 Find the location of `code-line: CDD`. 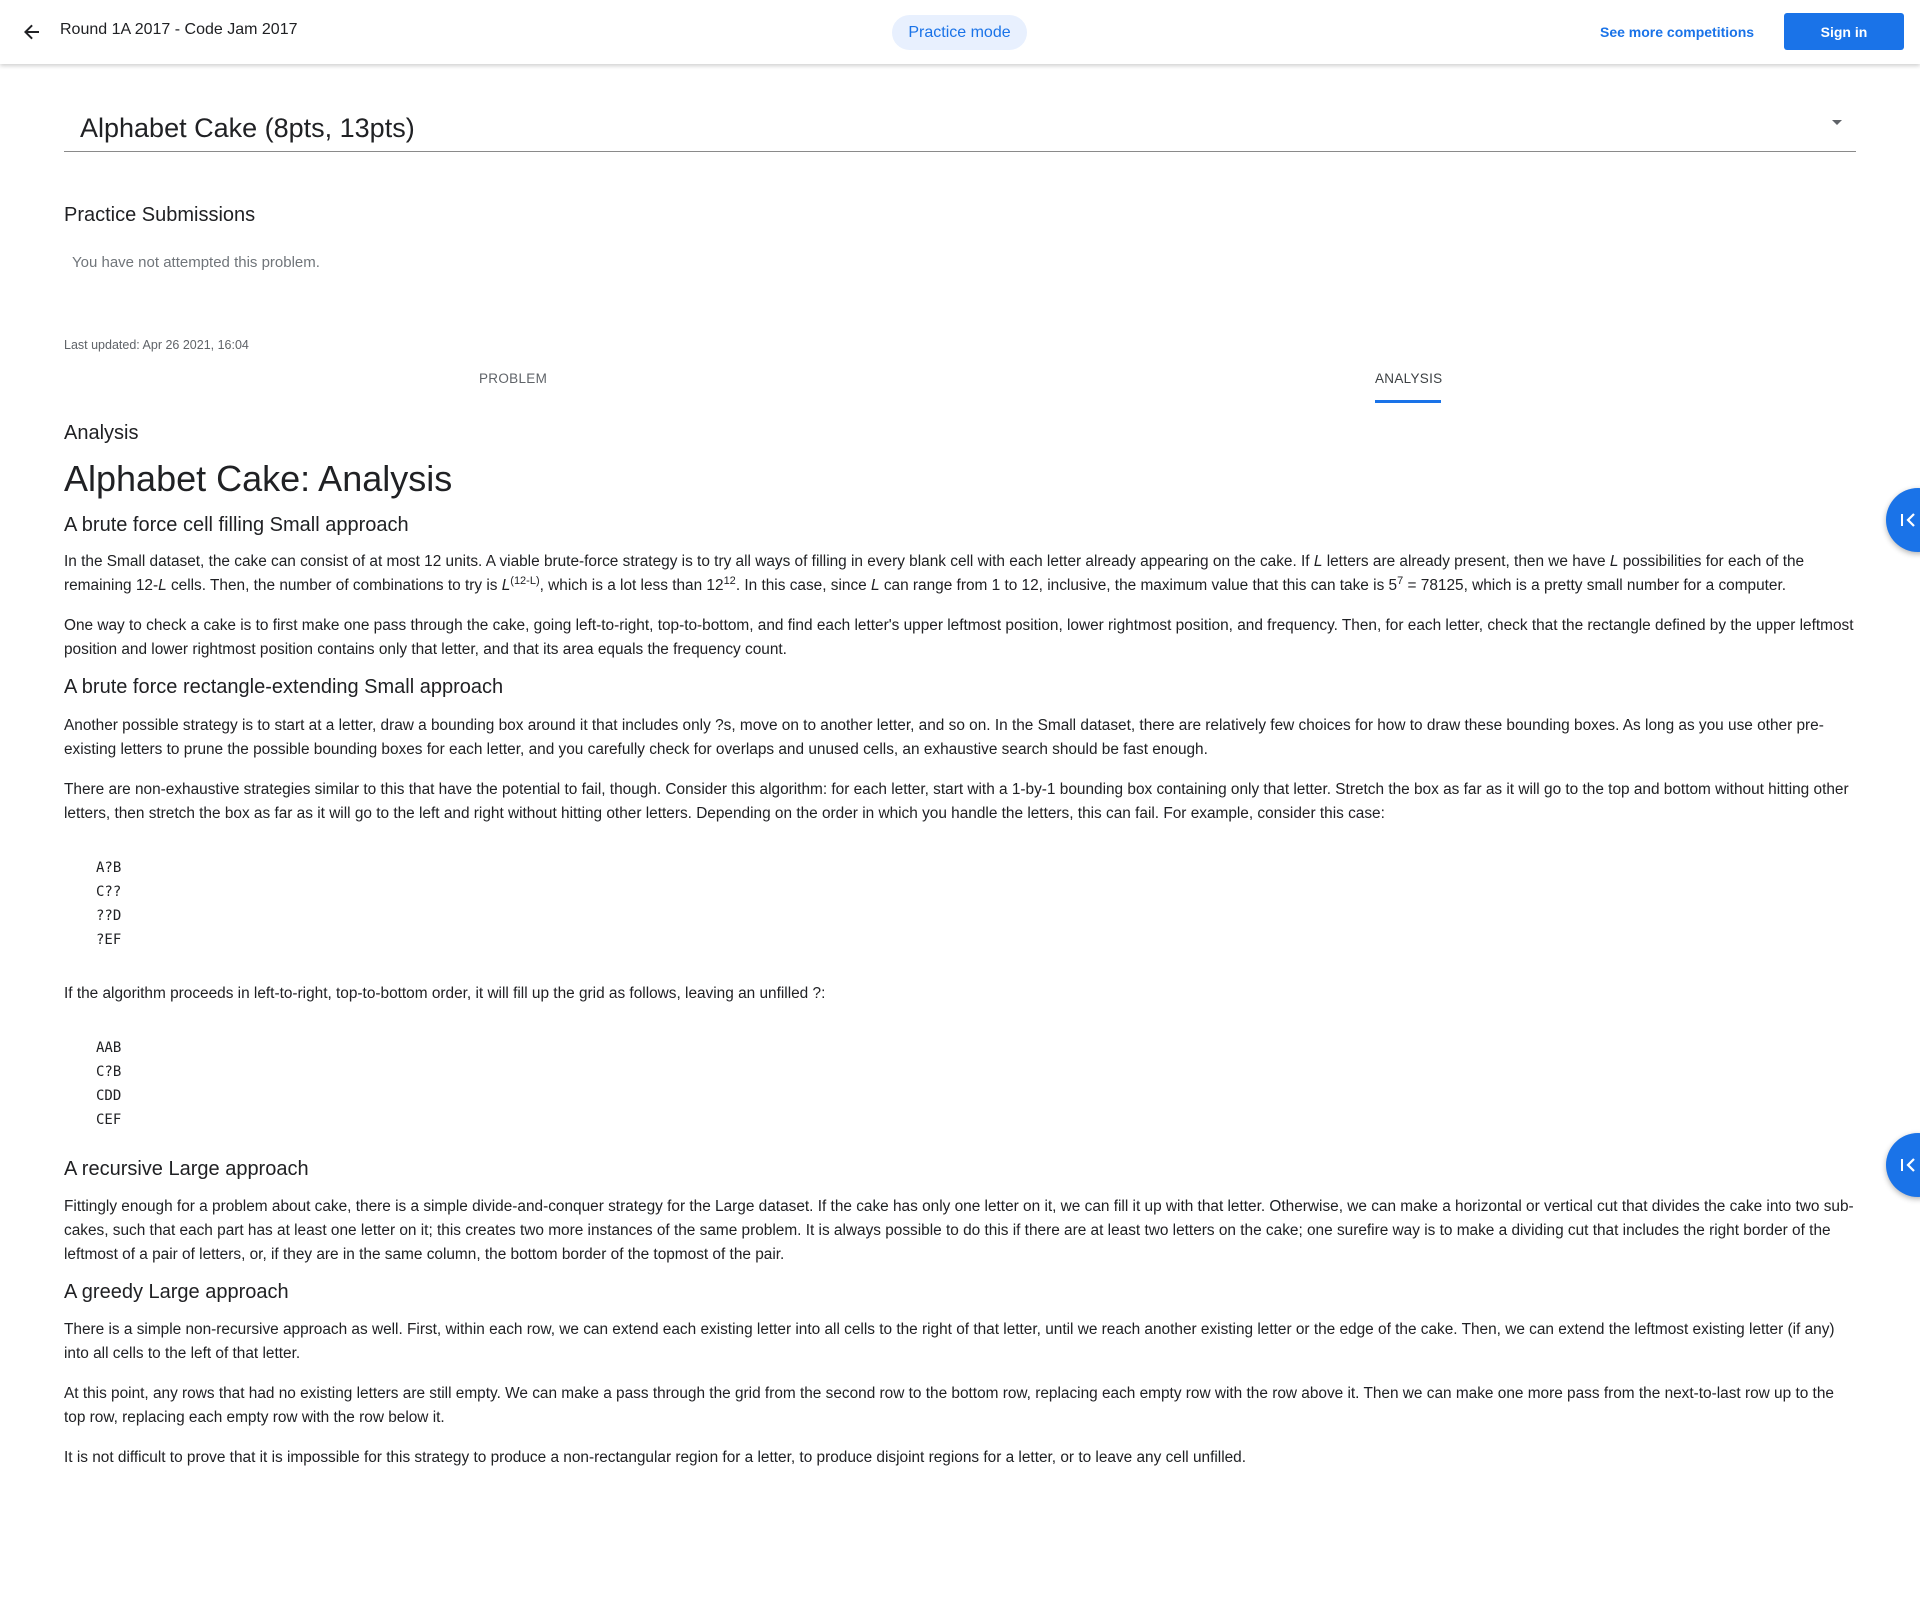

code-line: CDD is located at coordinates (109, 1096).